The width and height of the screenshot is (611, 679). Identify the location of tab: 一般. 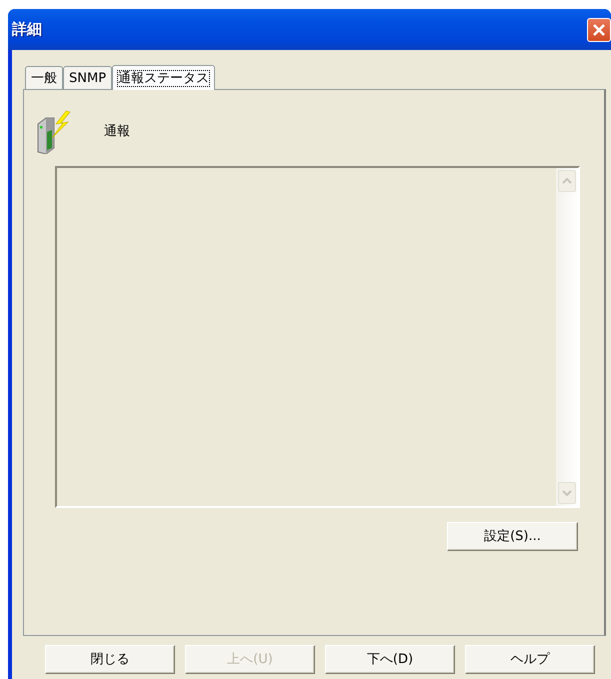
(44, 77).